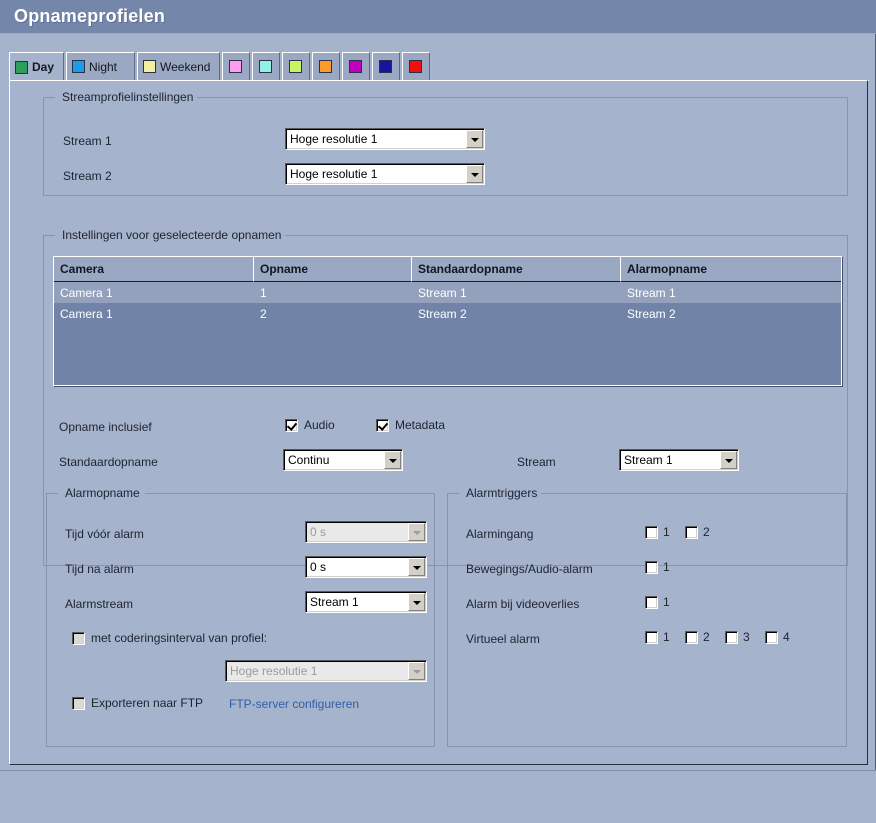 This screenshot has width=876, height=823. I want to click on stream1-select: Hoge resolutie 1, so click(385, 139).